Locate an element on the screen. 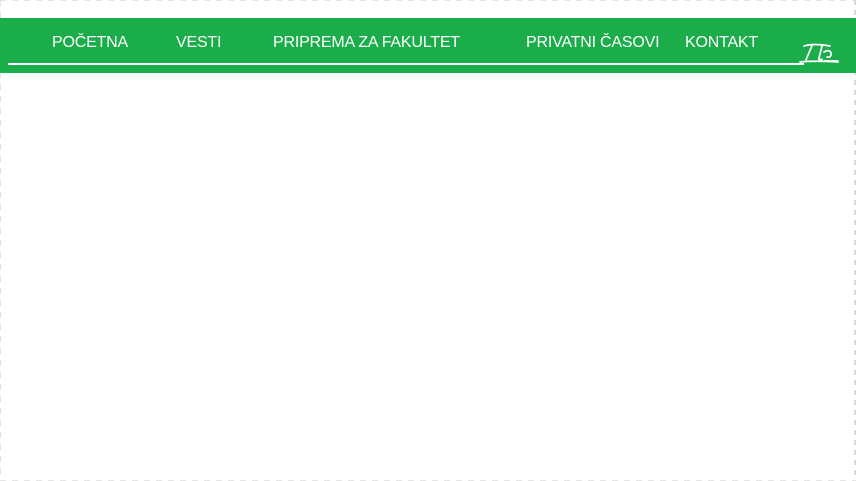  nav-item-privatni-casovi: PRIVATNI ČASOVI is located at coordinates (593, 43).